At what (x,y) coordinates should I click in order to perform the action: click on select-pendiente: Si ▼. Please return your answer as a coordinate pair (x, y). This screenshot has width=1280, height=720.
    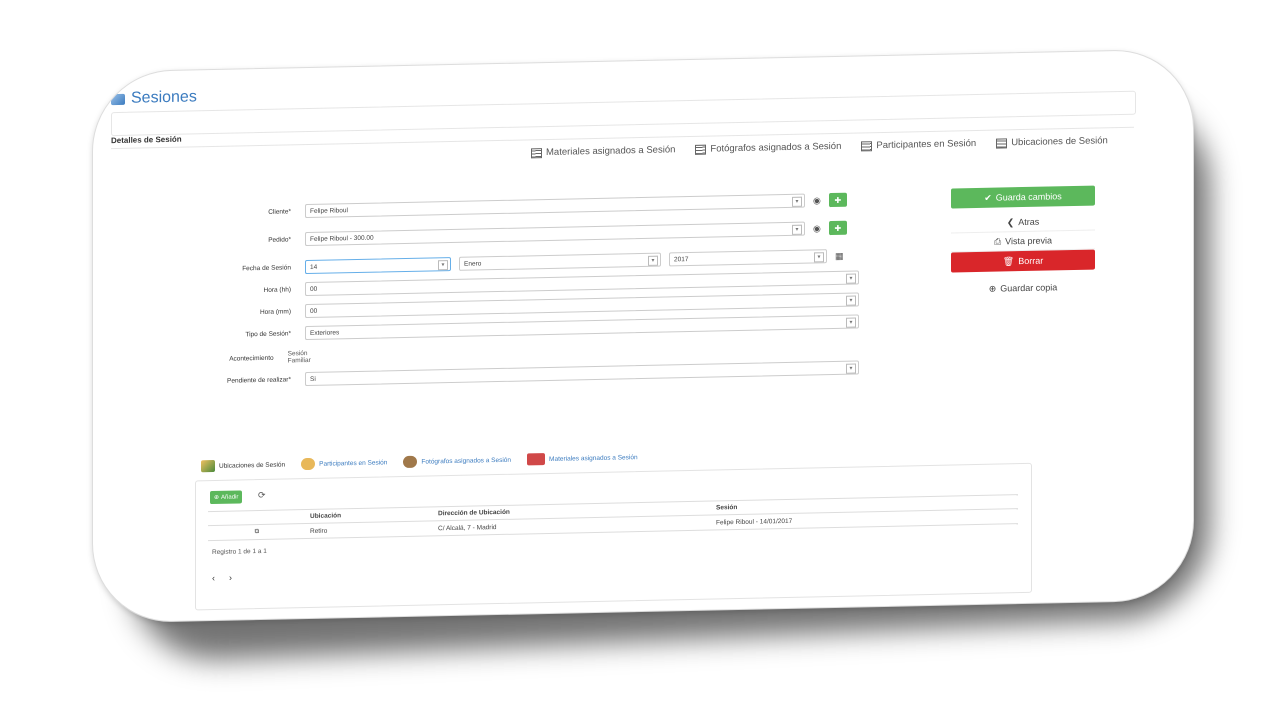
    Looking at the image, I should click on (582, 373).